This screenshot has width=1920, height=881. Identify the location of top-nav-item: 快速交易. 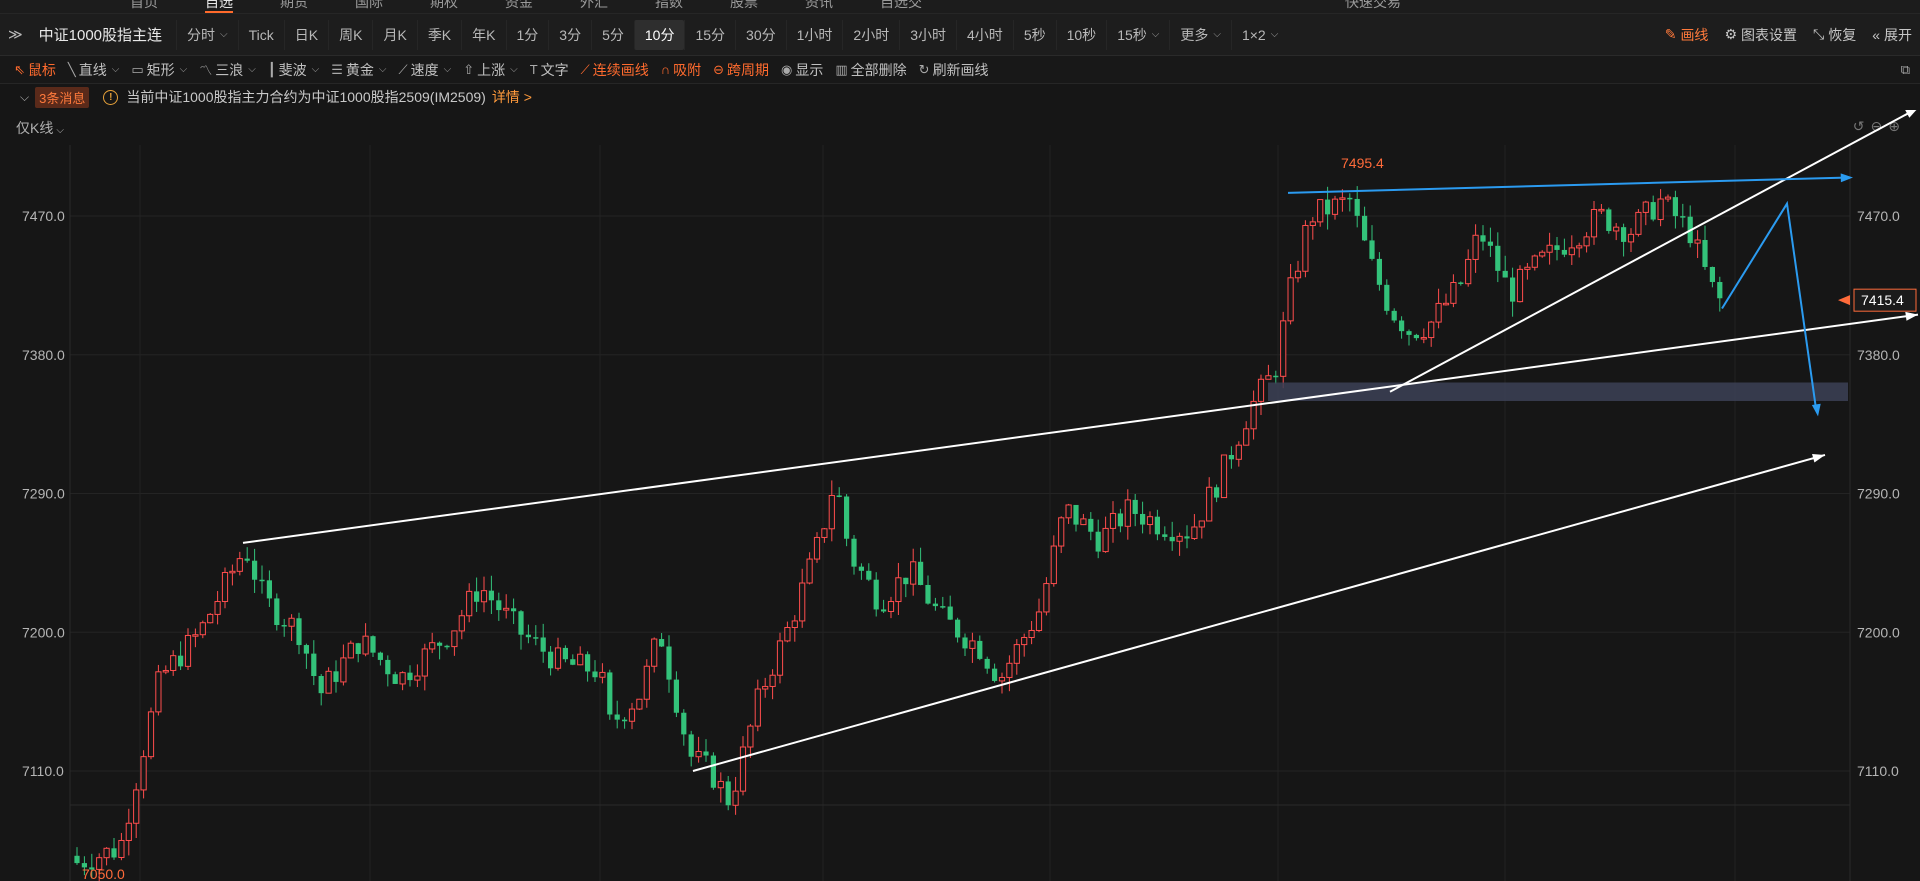
(1373, 6).